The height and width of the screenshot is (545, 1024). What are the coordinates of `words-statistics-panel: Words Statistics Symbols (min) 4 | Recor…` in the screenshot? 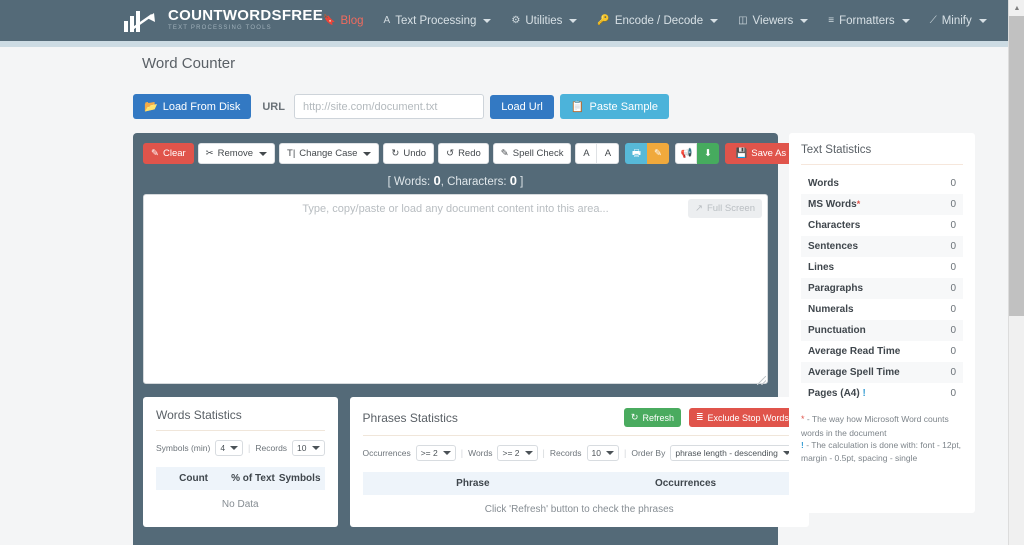 It's located at (240, 462).